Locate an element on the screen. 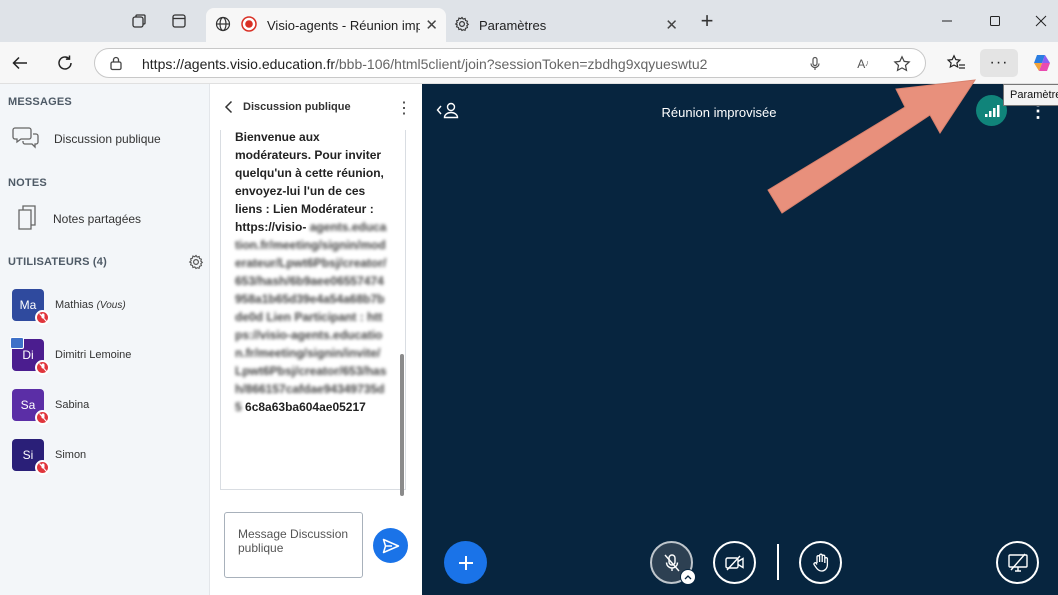 This screenshot has width=1058, height=595. messages-header: MESSAGES is located at coordinates (40, 102).